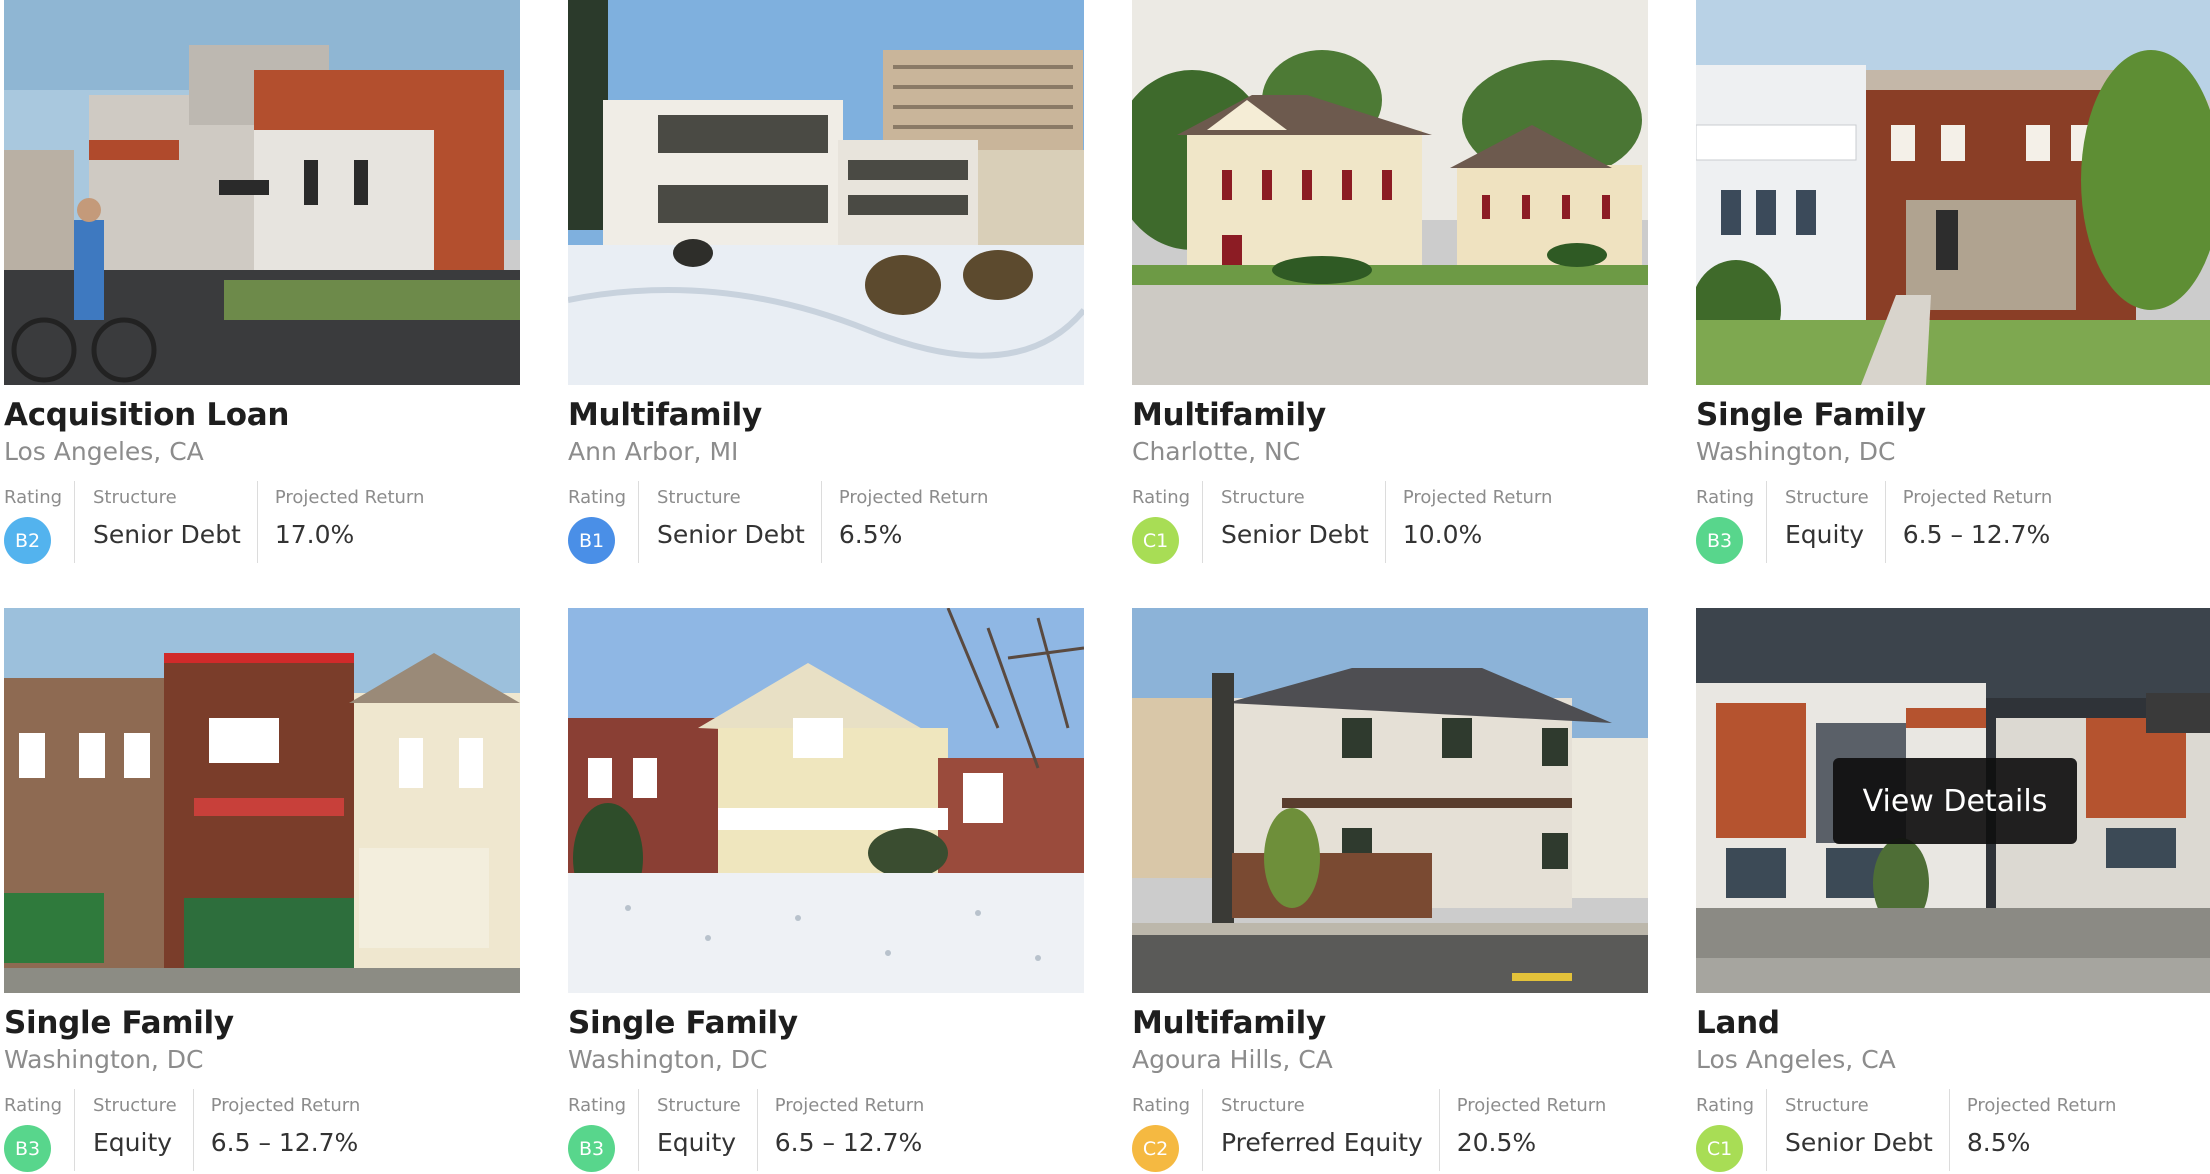  What do you see at coordinates (1496, 1142) in the screenshot?
I see `projected-return-value: 20.5%` at bounding box center [1496, 1142].